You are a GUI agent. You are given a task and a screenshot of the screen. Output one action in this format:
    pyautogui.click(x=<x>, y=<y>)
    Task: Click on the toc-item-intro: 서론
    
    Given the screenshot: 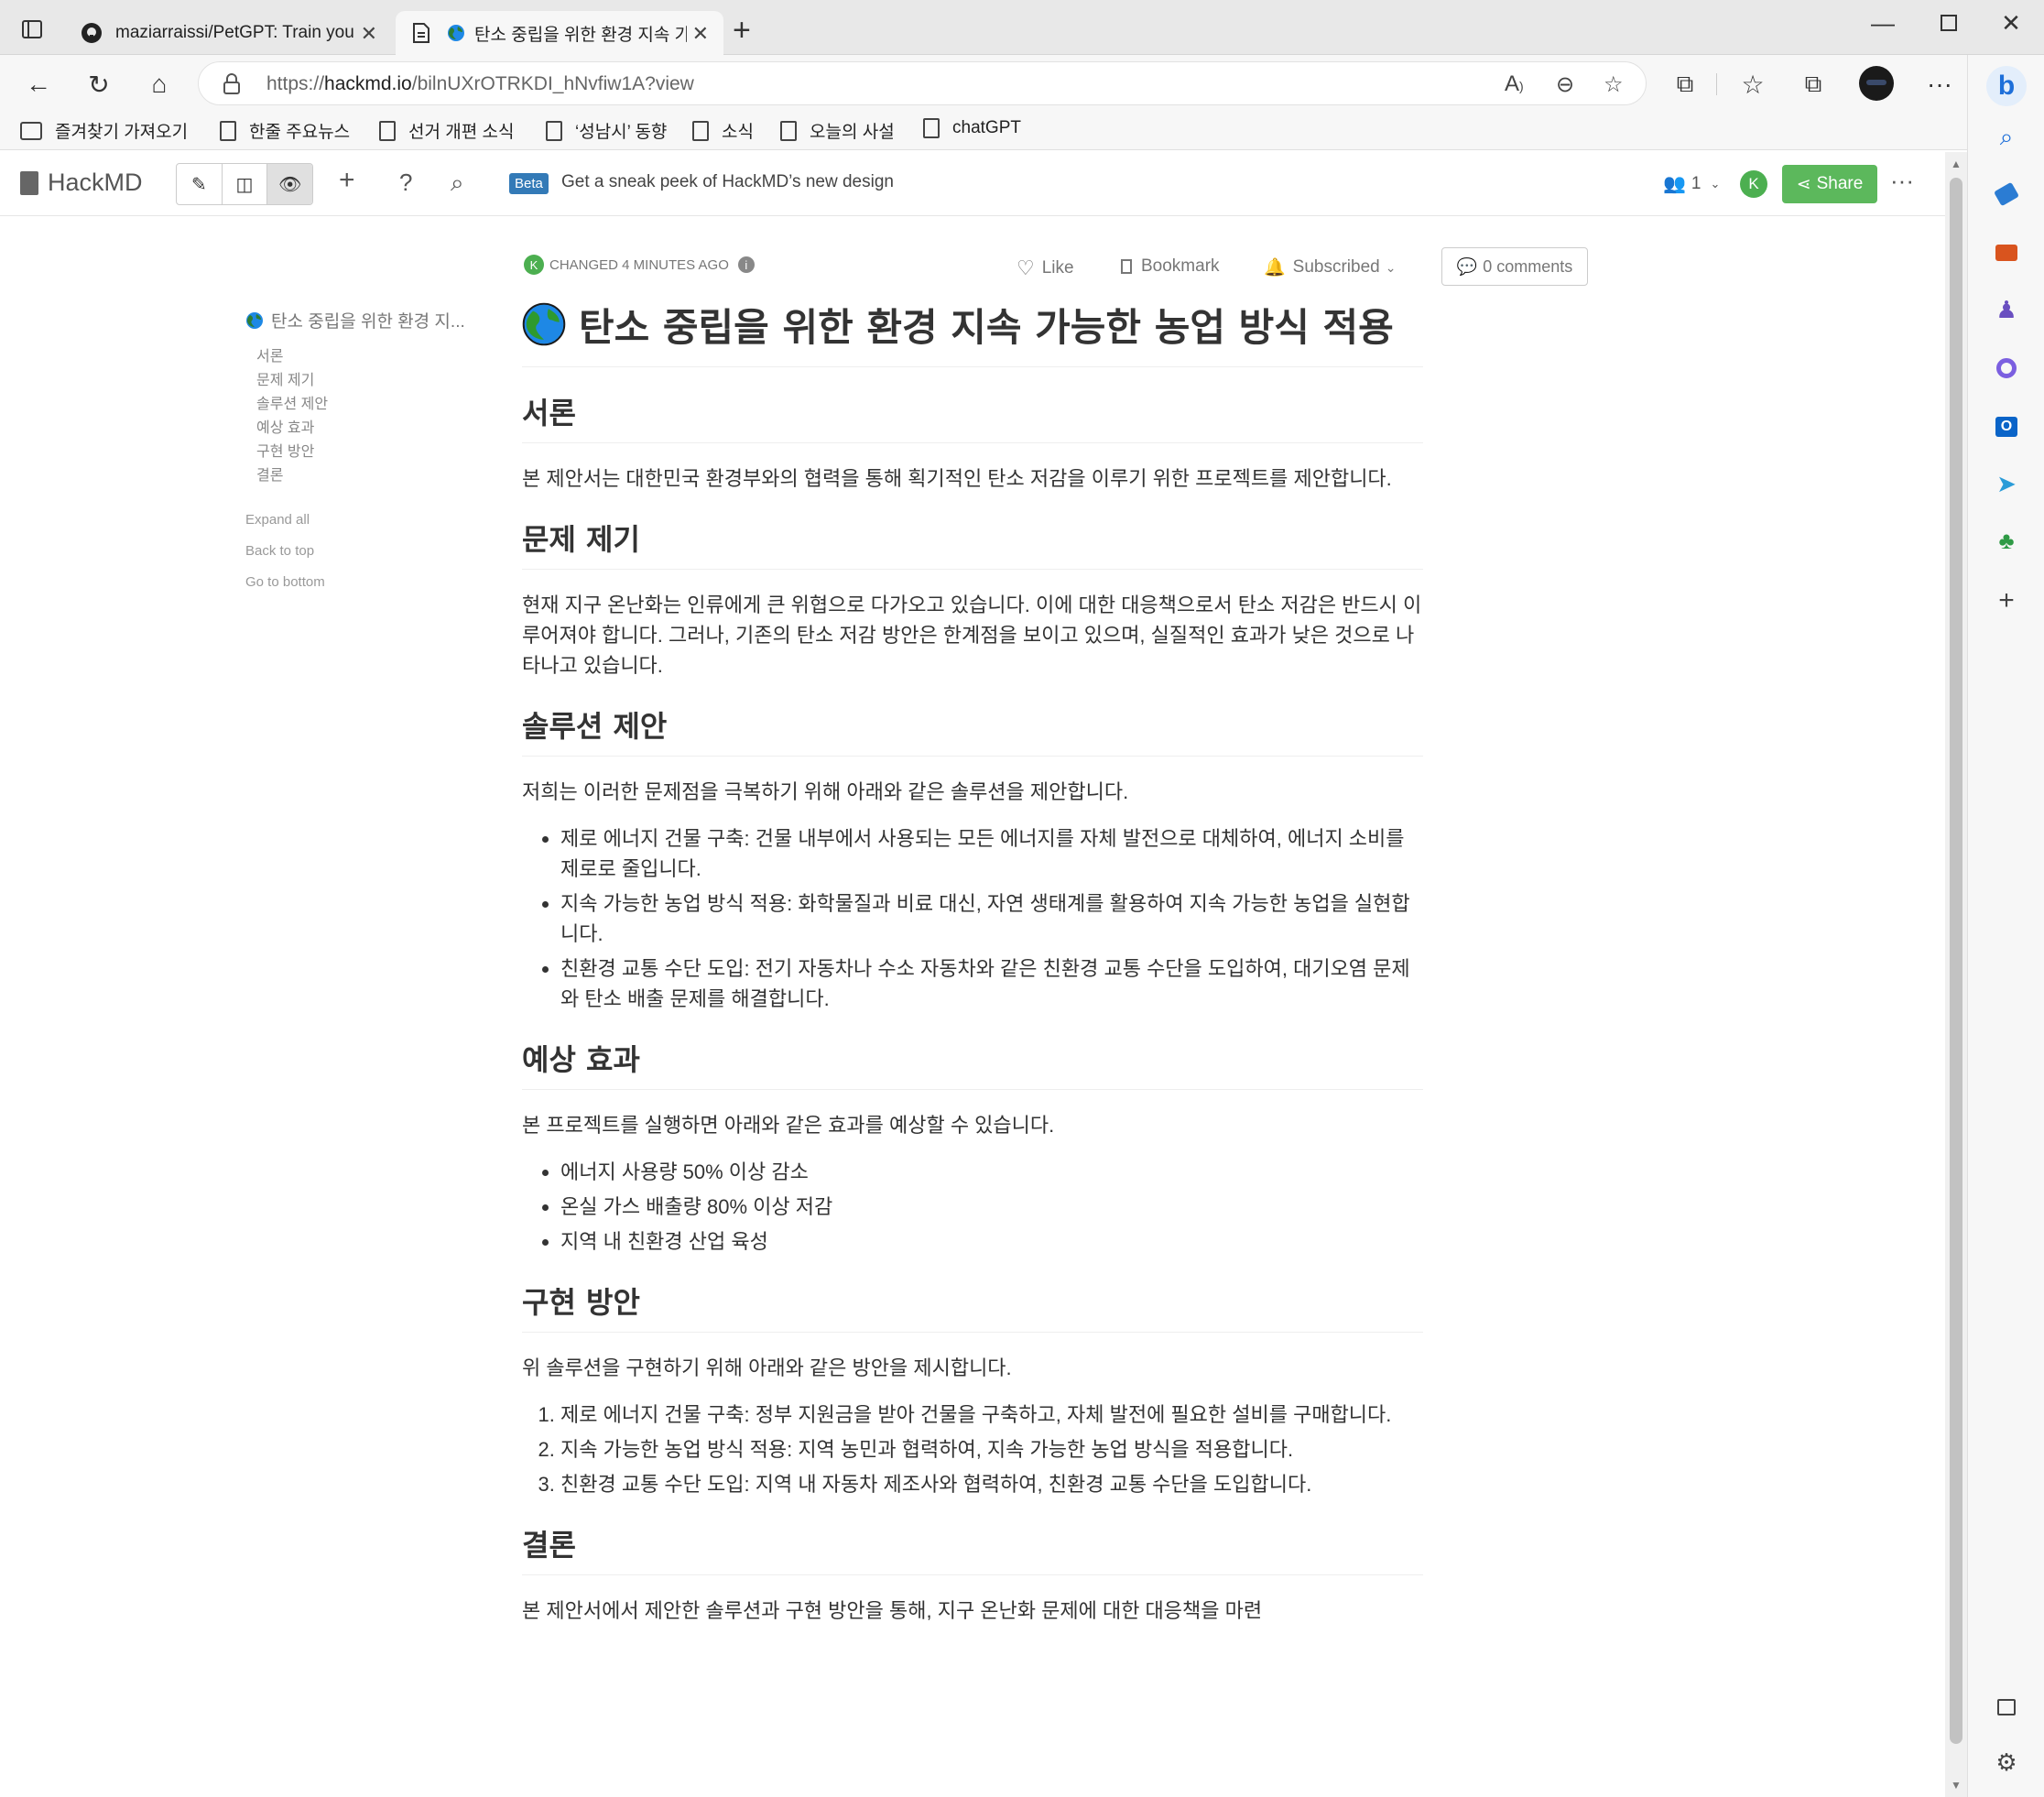 What is the action you would take?
    pyautogui.click(x=370, y=354)
    